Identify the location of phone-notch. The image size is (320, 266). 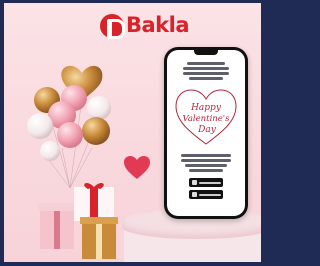
(206, 52).